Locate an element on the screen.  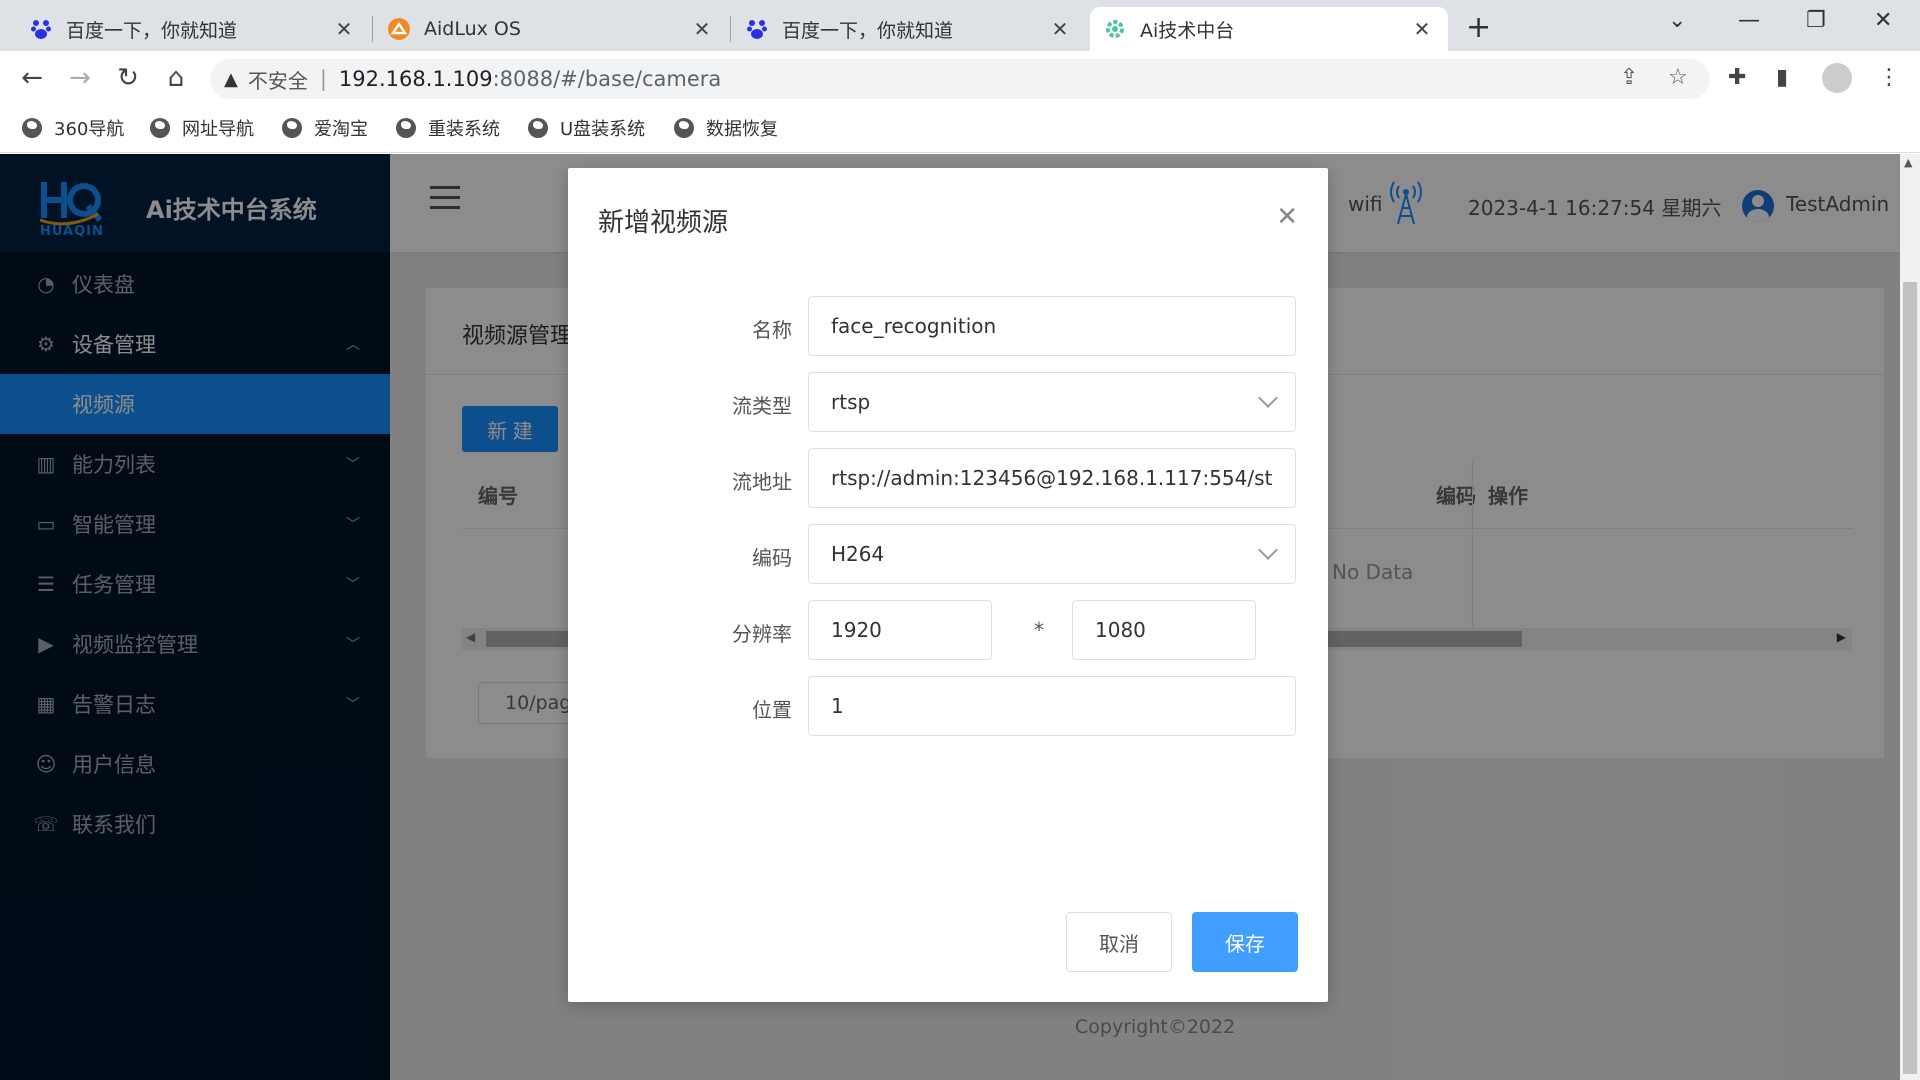
stream-url-label: 流地址 is located at coordinates (762, 482).